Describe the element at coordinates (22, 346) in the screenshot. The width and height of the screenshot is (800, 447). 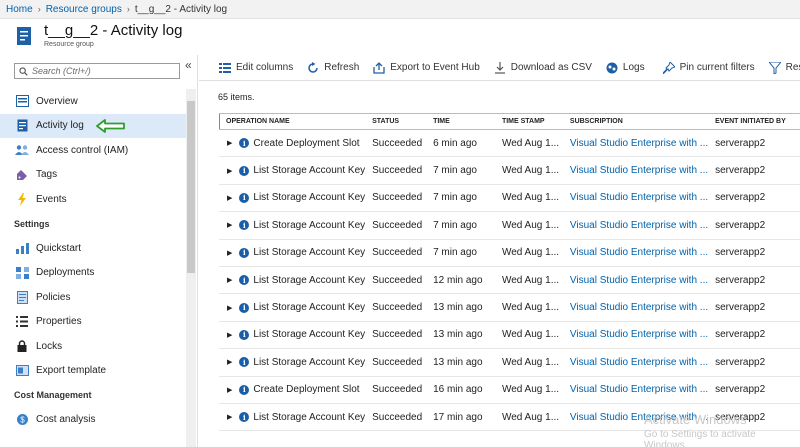
I see `lock-icon` at that location.